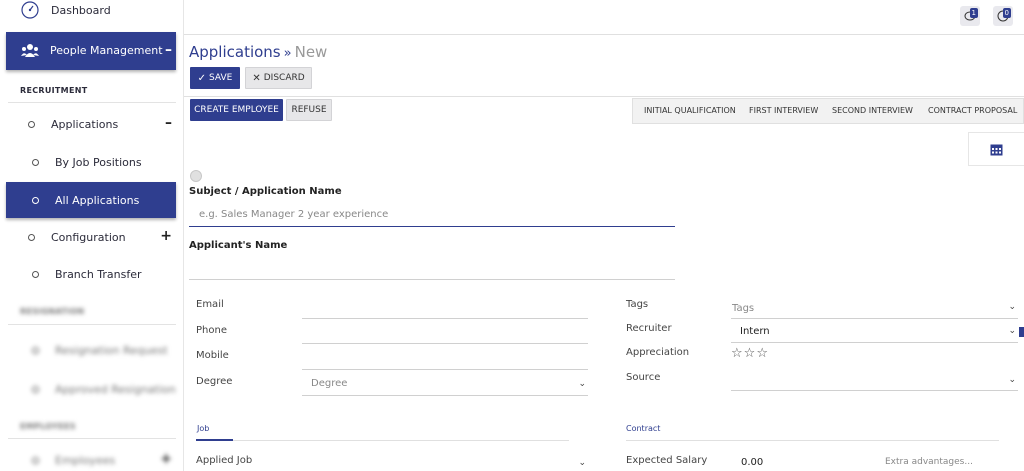  Describe the element at coordinates (111, 350) in the screenshot. I see `sidebar-item-resignation-request-label: Resignation Request` at that location.